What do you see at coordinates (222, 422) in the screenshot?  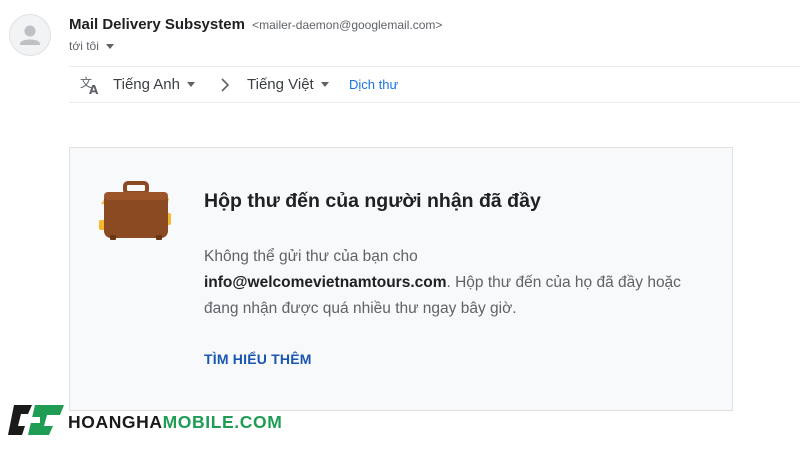 I see `watermark-part2: MOBILE.COM` at bounding box center [222, 422].